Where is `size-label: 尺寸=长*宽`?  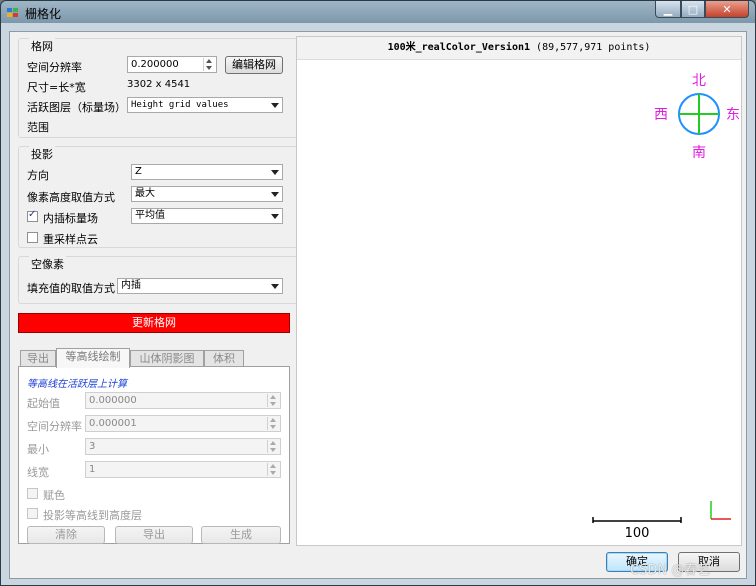
size-label: 尺寸=长*宽 is located at coordinates (56, 87).